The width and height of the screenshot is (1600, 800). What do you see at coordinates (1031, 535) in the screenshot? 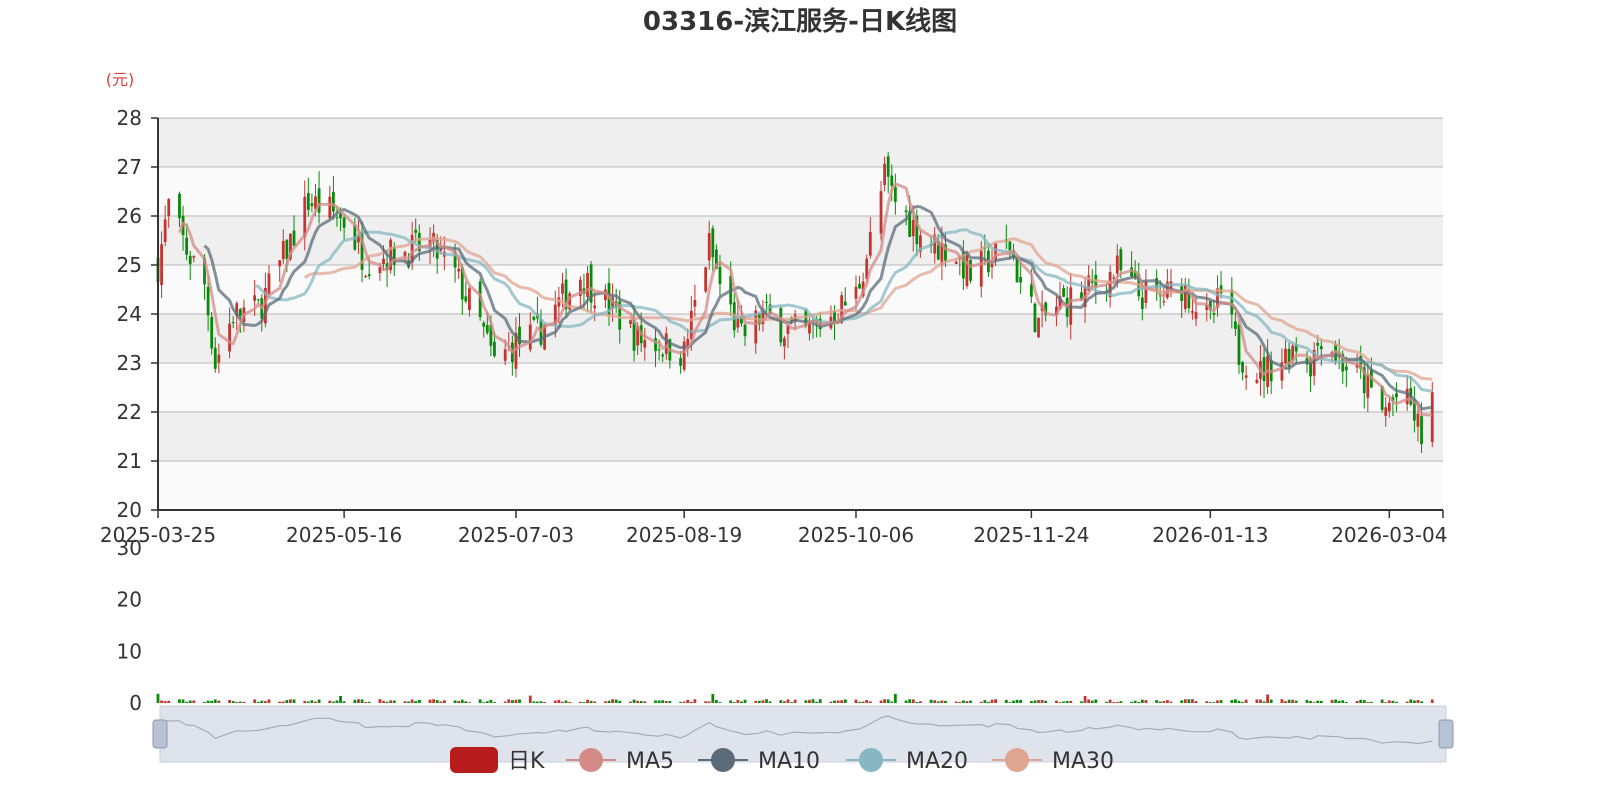
I see `x-tick-label: 2025-11-24` at bounding box center [1031, 535].